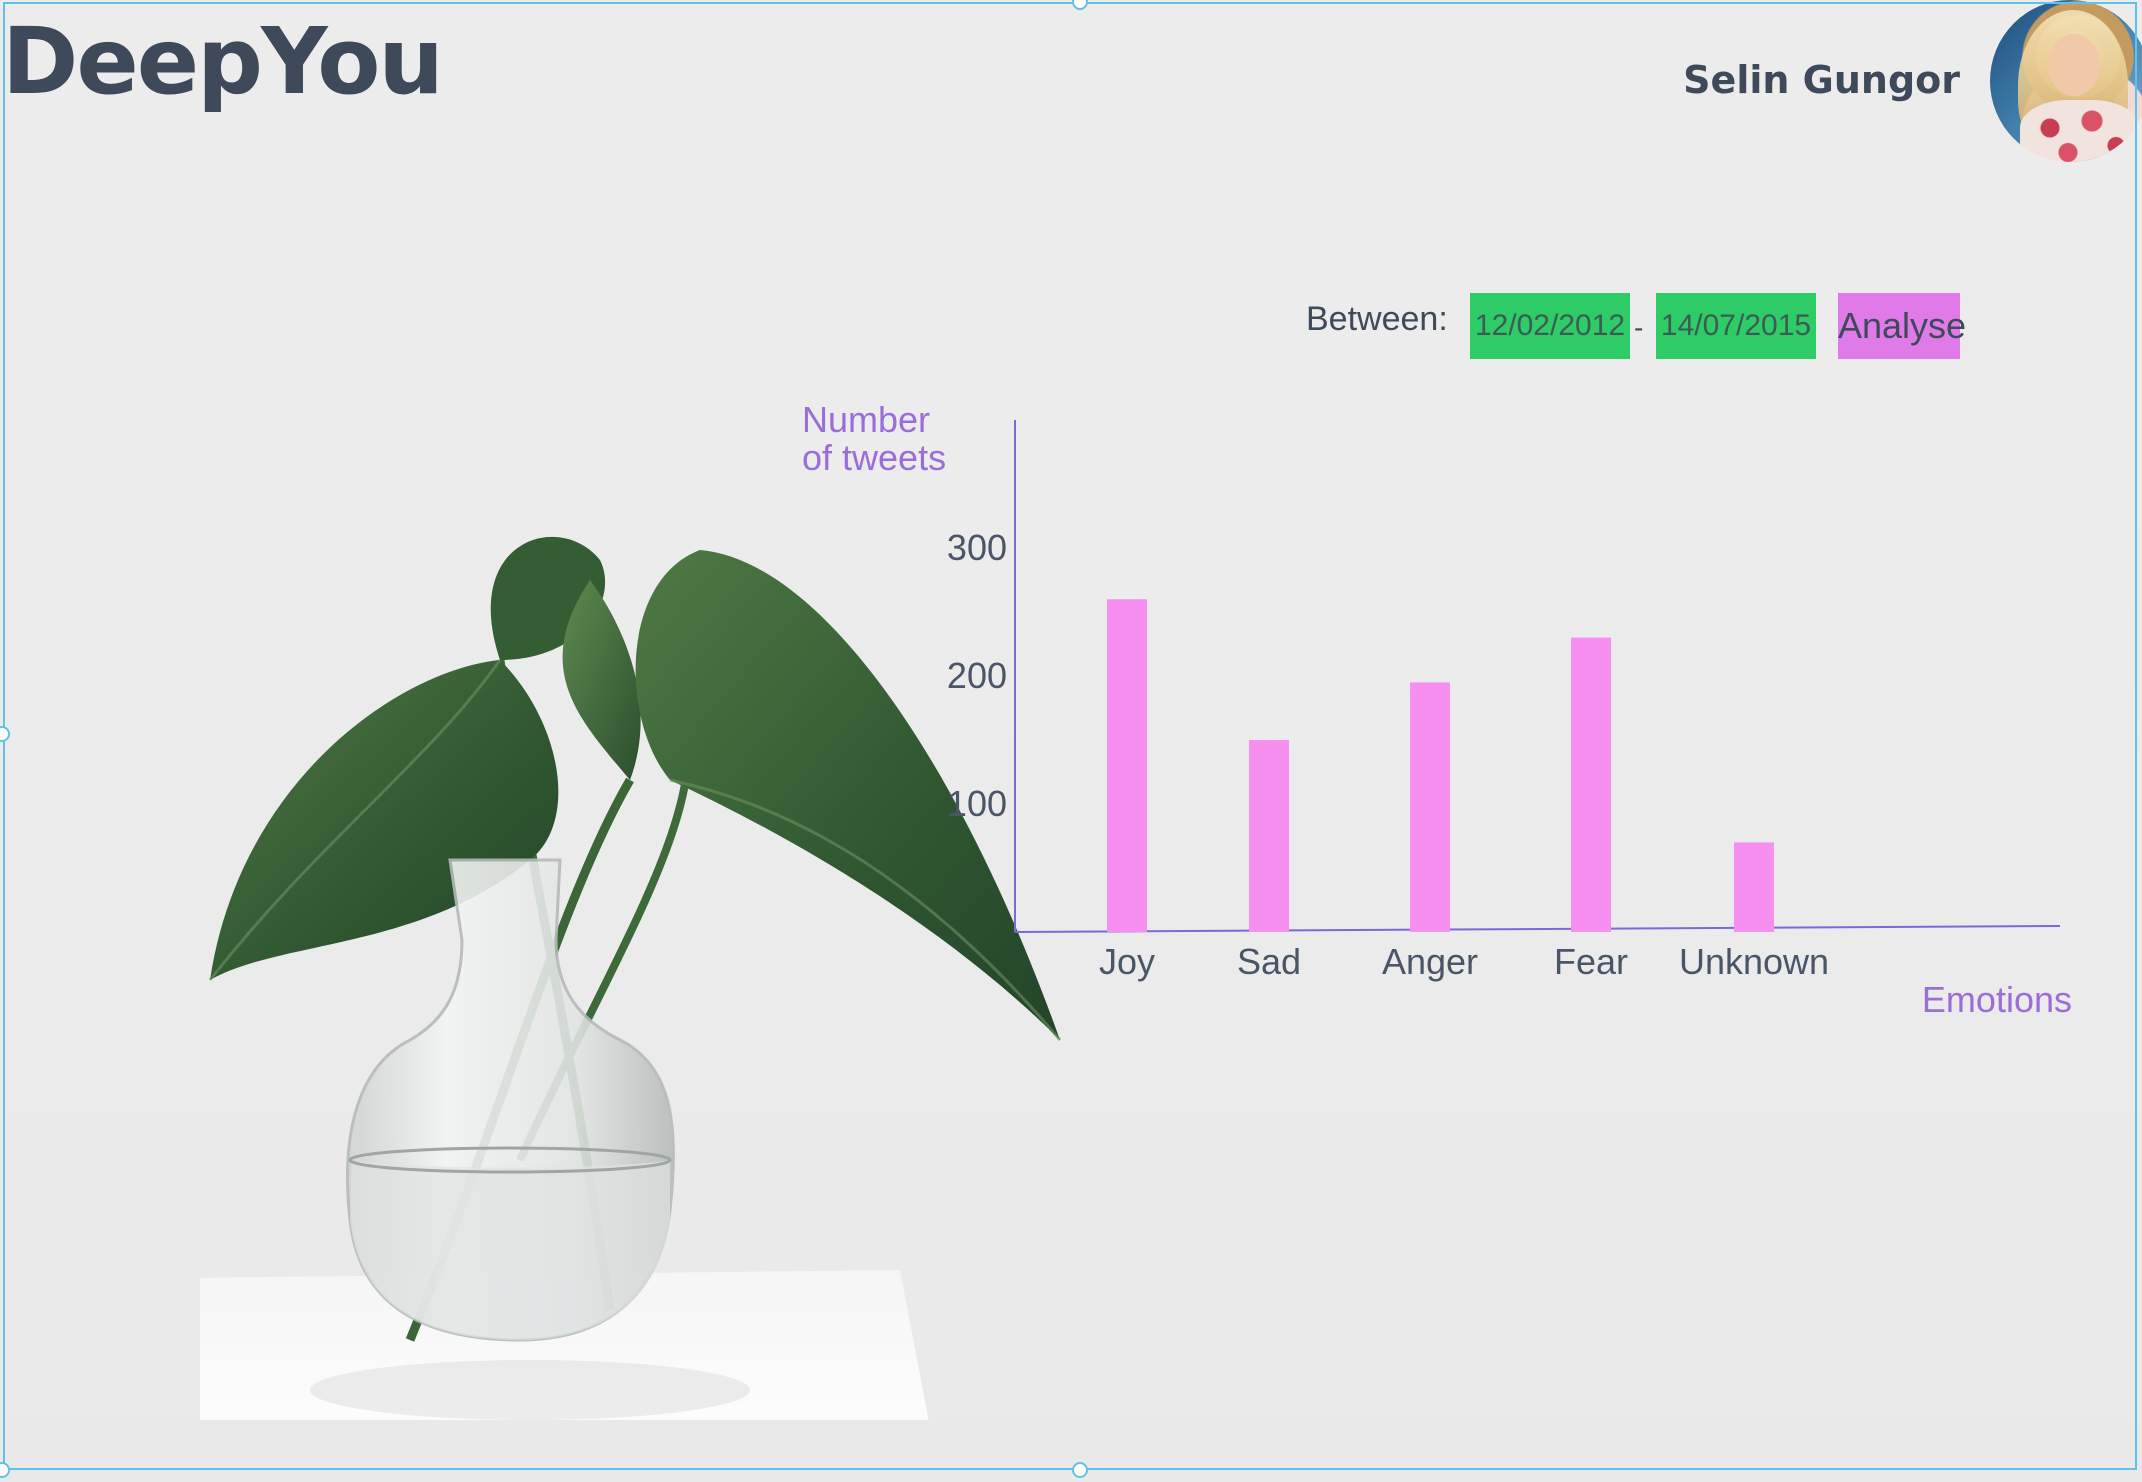  Describe the element at coordinates (1080, 1470) in the screenshot. I see `selection-handle` at that location.